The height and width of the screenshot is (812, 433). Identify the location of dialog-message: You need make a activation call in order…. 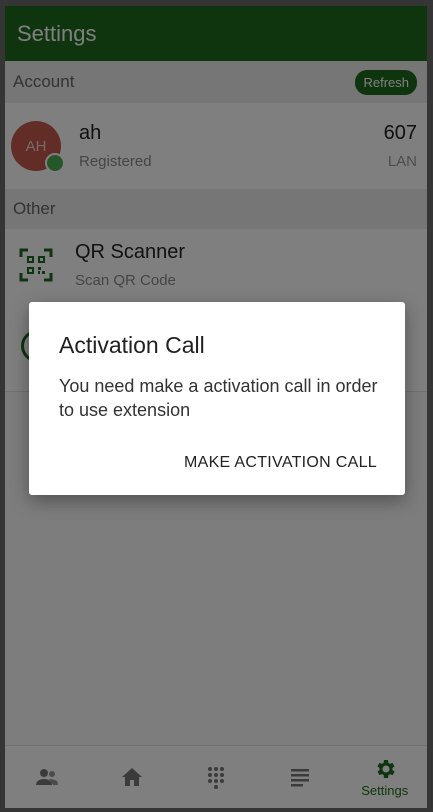
(218, 398).